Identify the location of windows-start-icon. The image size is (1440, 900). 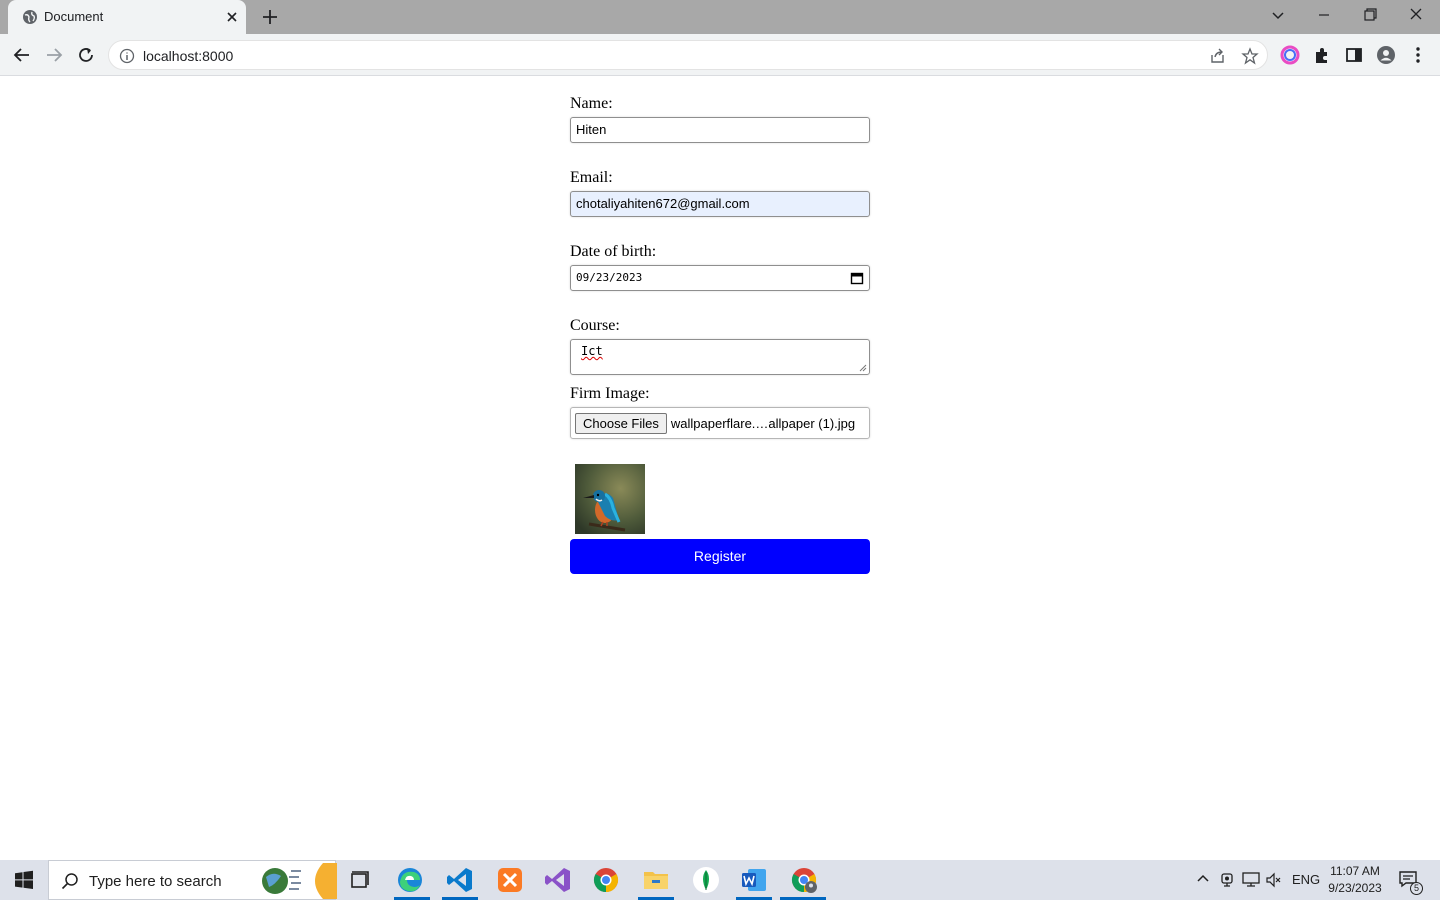
(24, 880).